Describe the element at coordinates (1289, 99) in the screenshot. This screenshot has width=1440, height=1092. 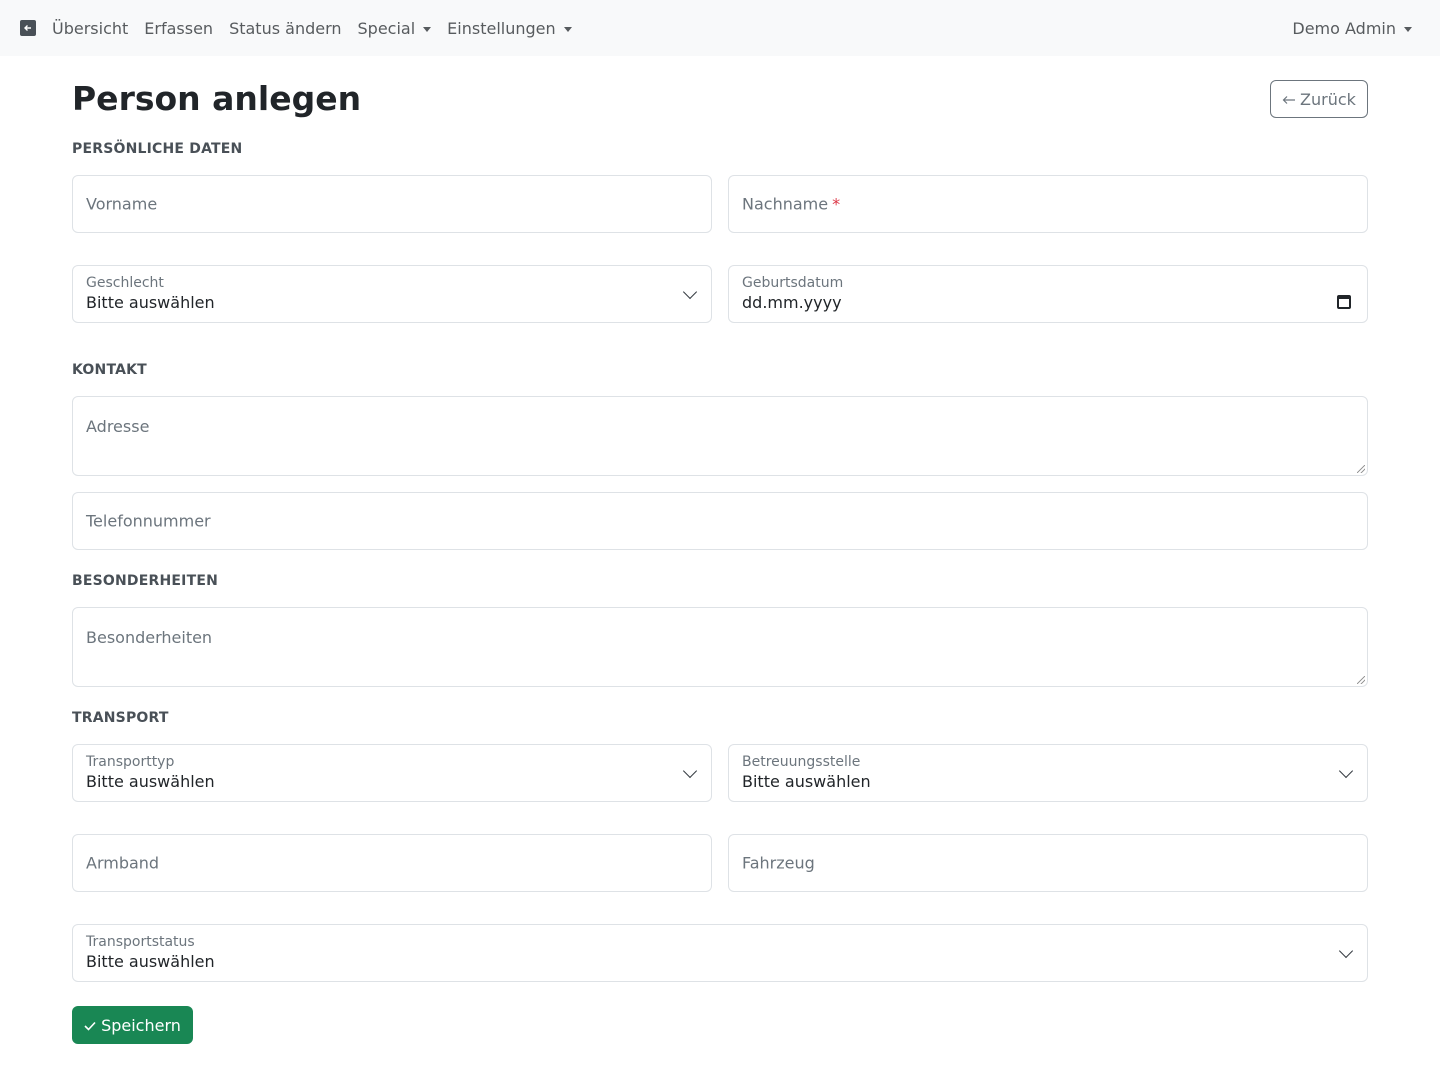
I see `arrow-left-icon` at that location.